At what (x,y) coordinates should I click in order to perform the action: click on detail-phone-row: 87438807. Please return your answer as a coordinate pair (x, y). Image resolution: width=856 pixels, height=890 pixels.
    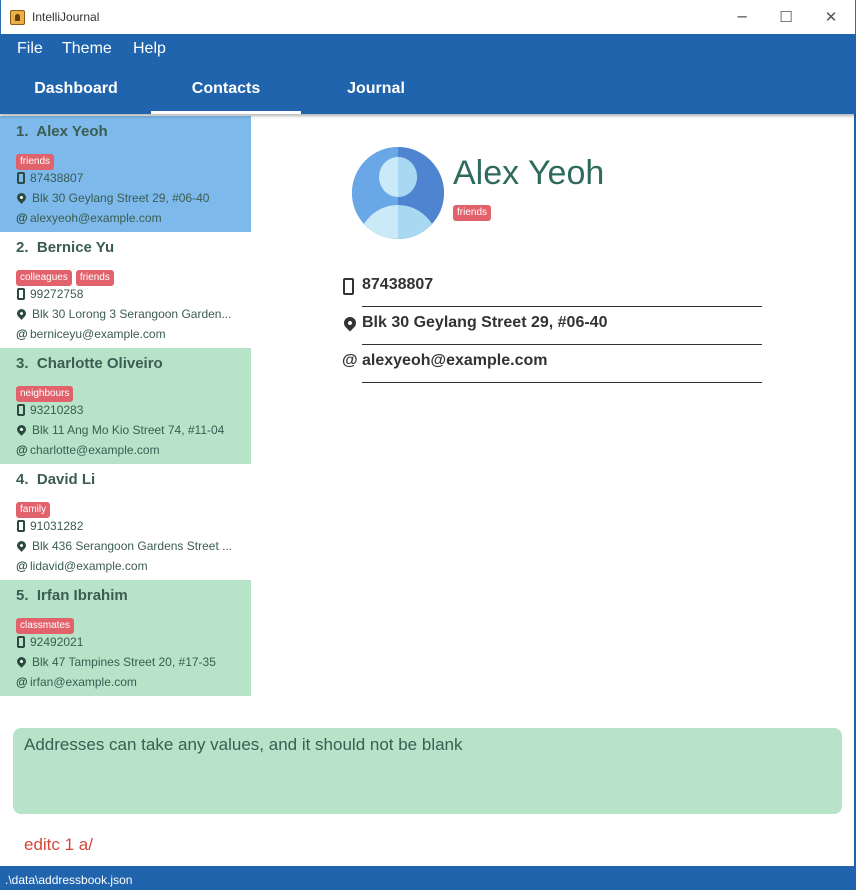
    Looking at the image, I should click on (552, 291).